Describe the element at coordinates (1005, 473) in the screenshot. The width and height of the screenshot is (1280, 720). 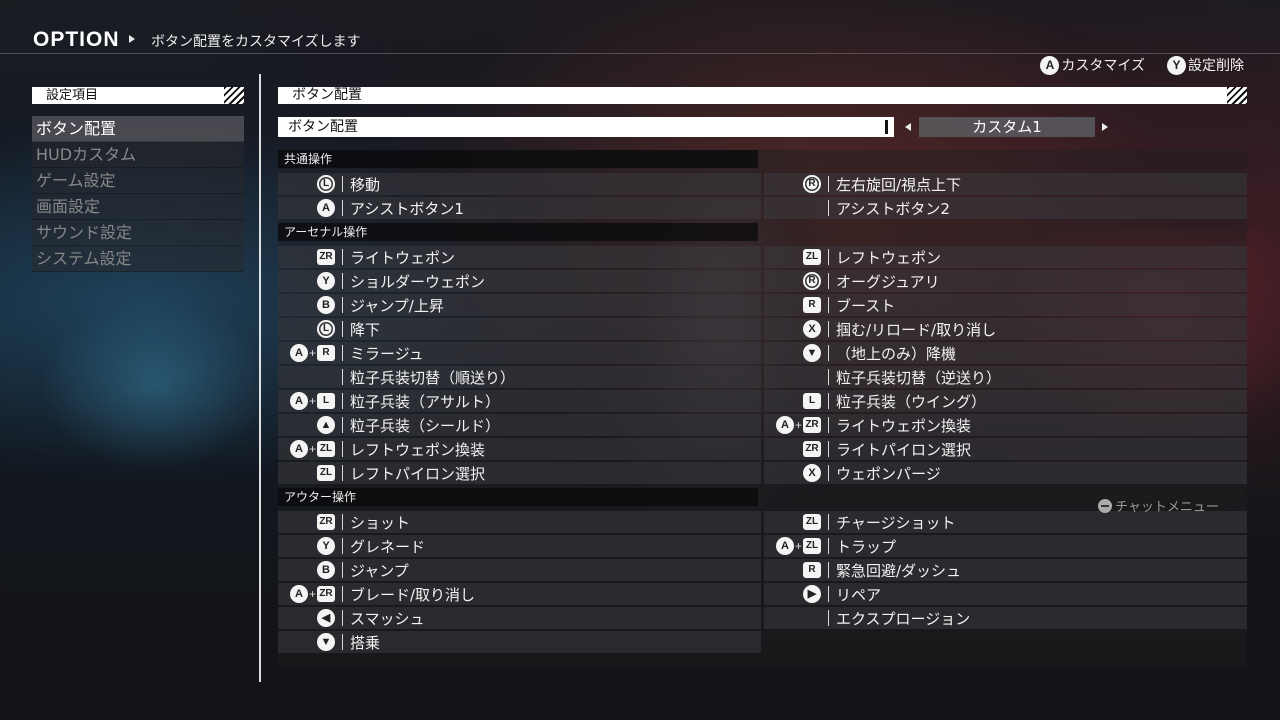
I see `binding-row: X ウェポンパージ` at that location.